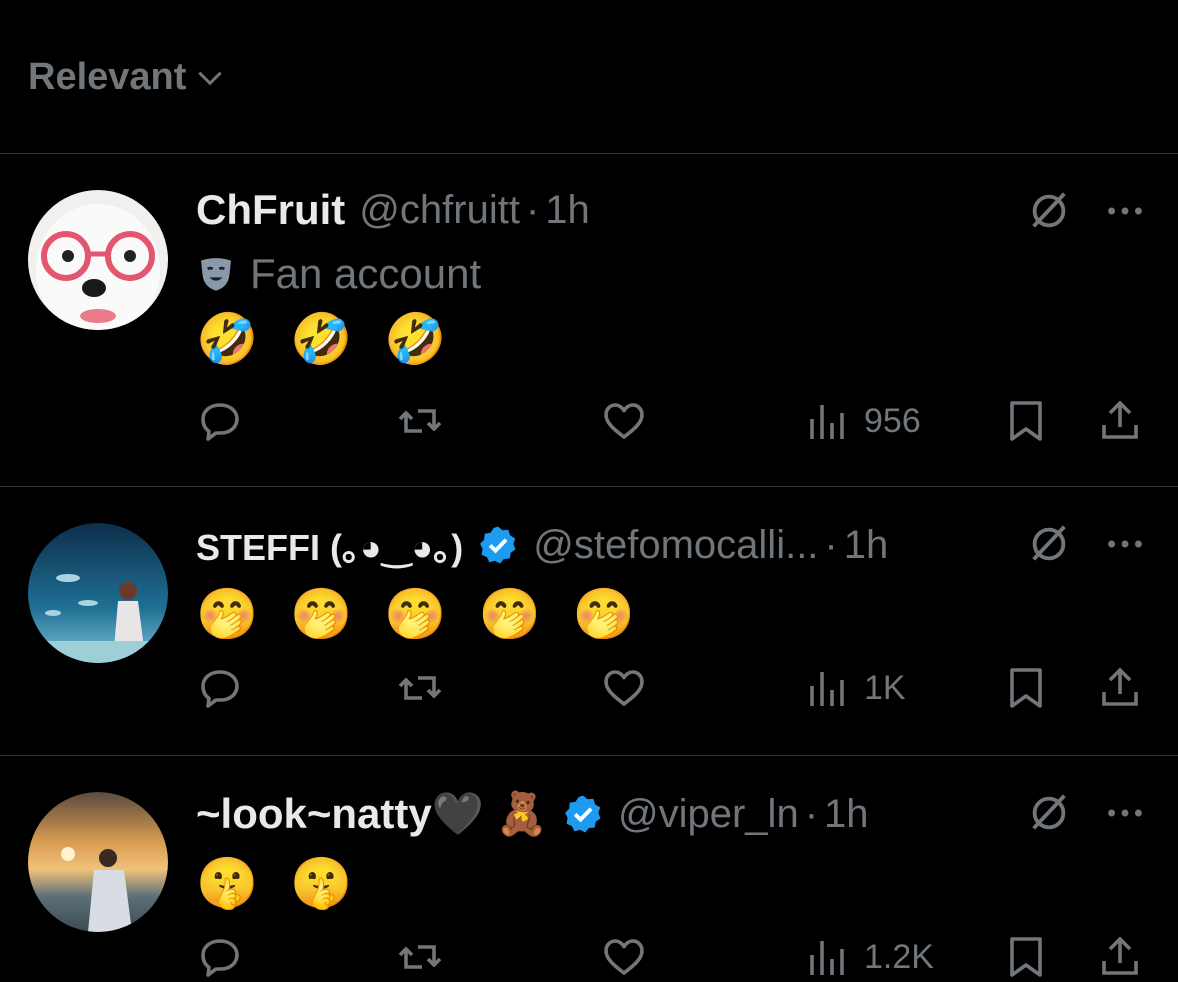  What do you see at coordinates (676, 688) in the screenshot?
I see `post-actions: 1K` at bounding box center [676, 688].